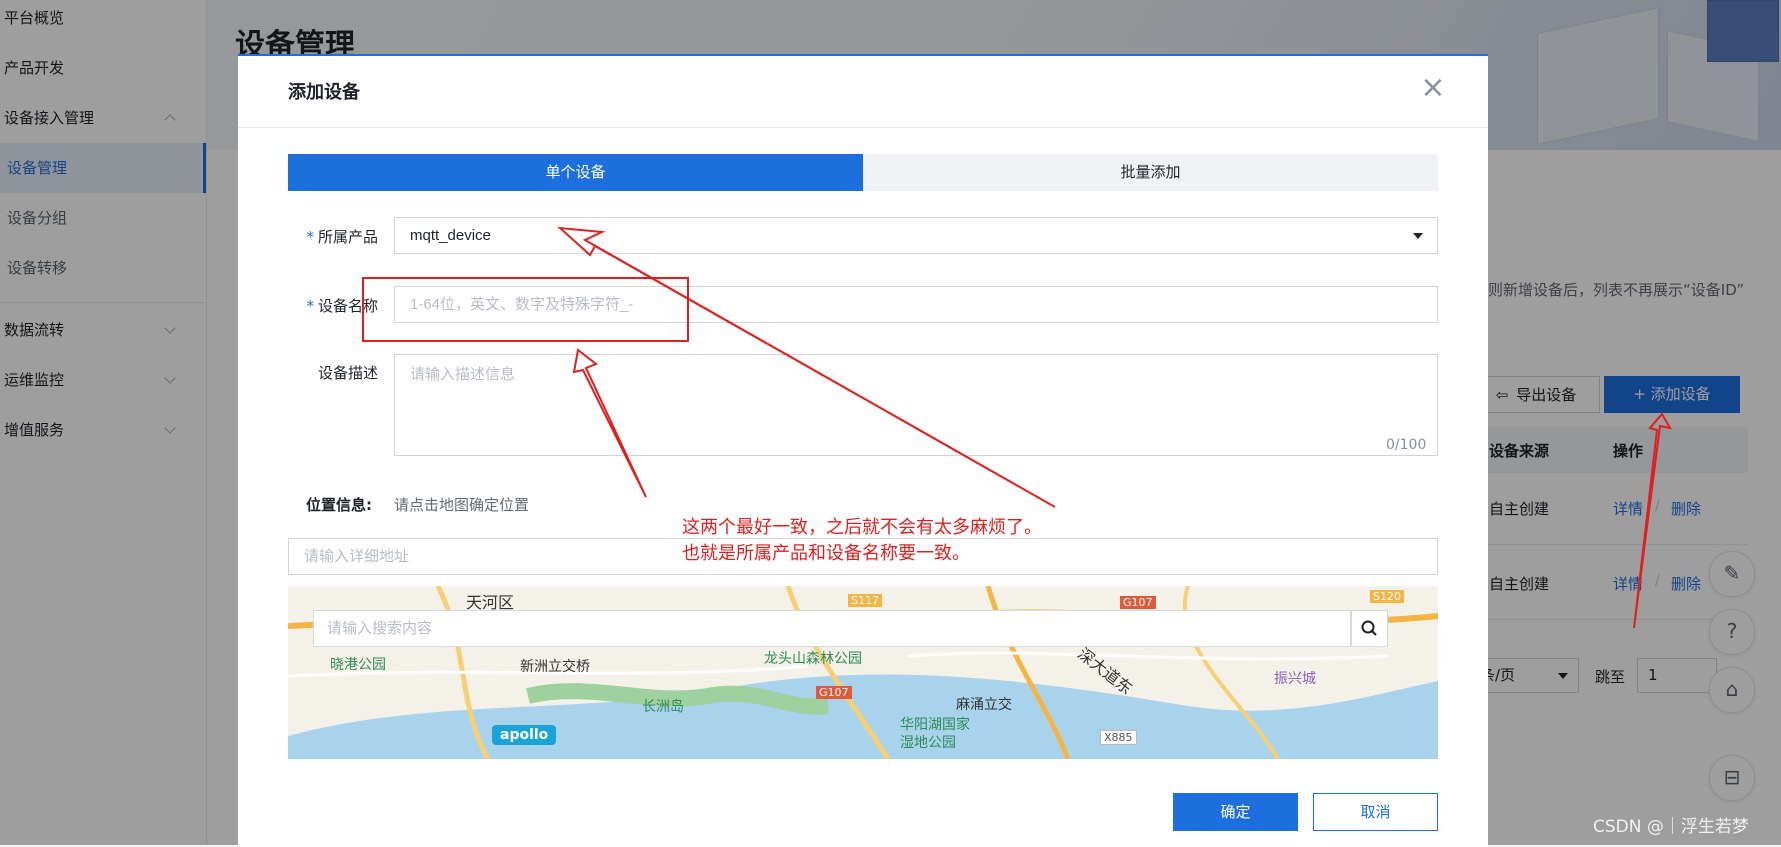 The image size is (1781, 847). What do you see at coordinates (826, 553) in the screenshot?
I see `annotation-line: 也就是所属产品和设备名称要一致。` at bounding box center [826, 553].